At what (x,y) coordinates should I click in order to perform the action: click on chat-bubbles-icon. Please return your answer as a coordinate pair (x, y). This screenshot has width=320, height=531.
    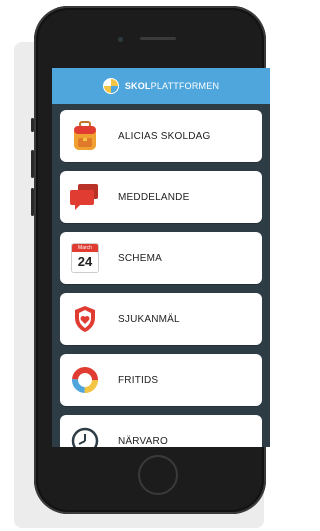
    Looking at the image, I should click on (85, 197).